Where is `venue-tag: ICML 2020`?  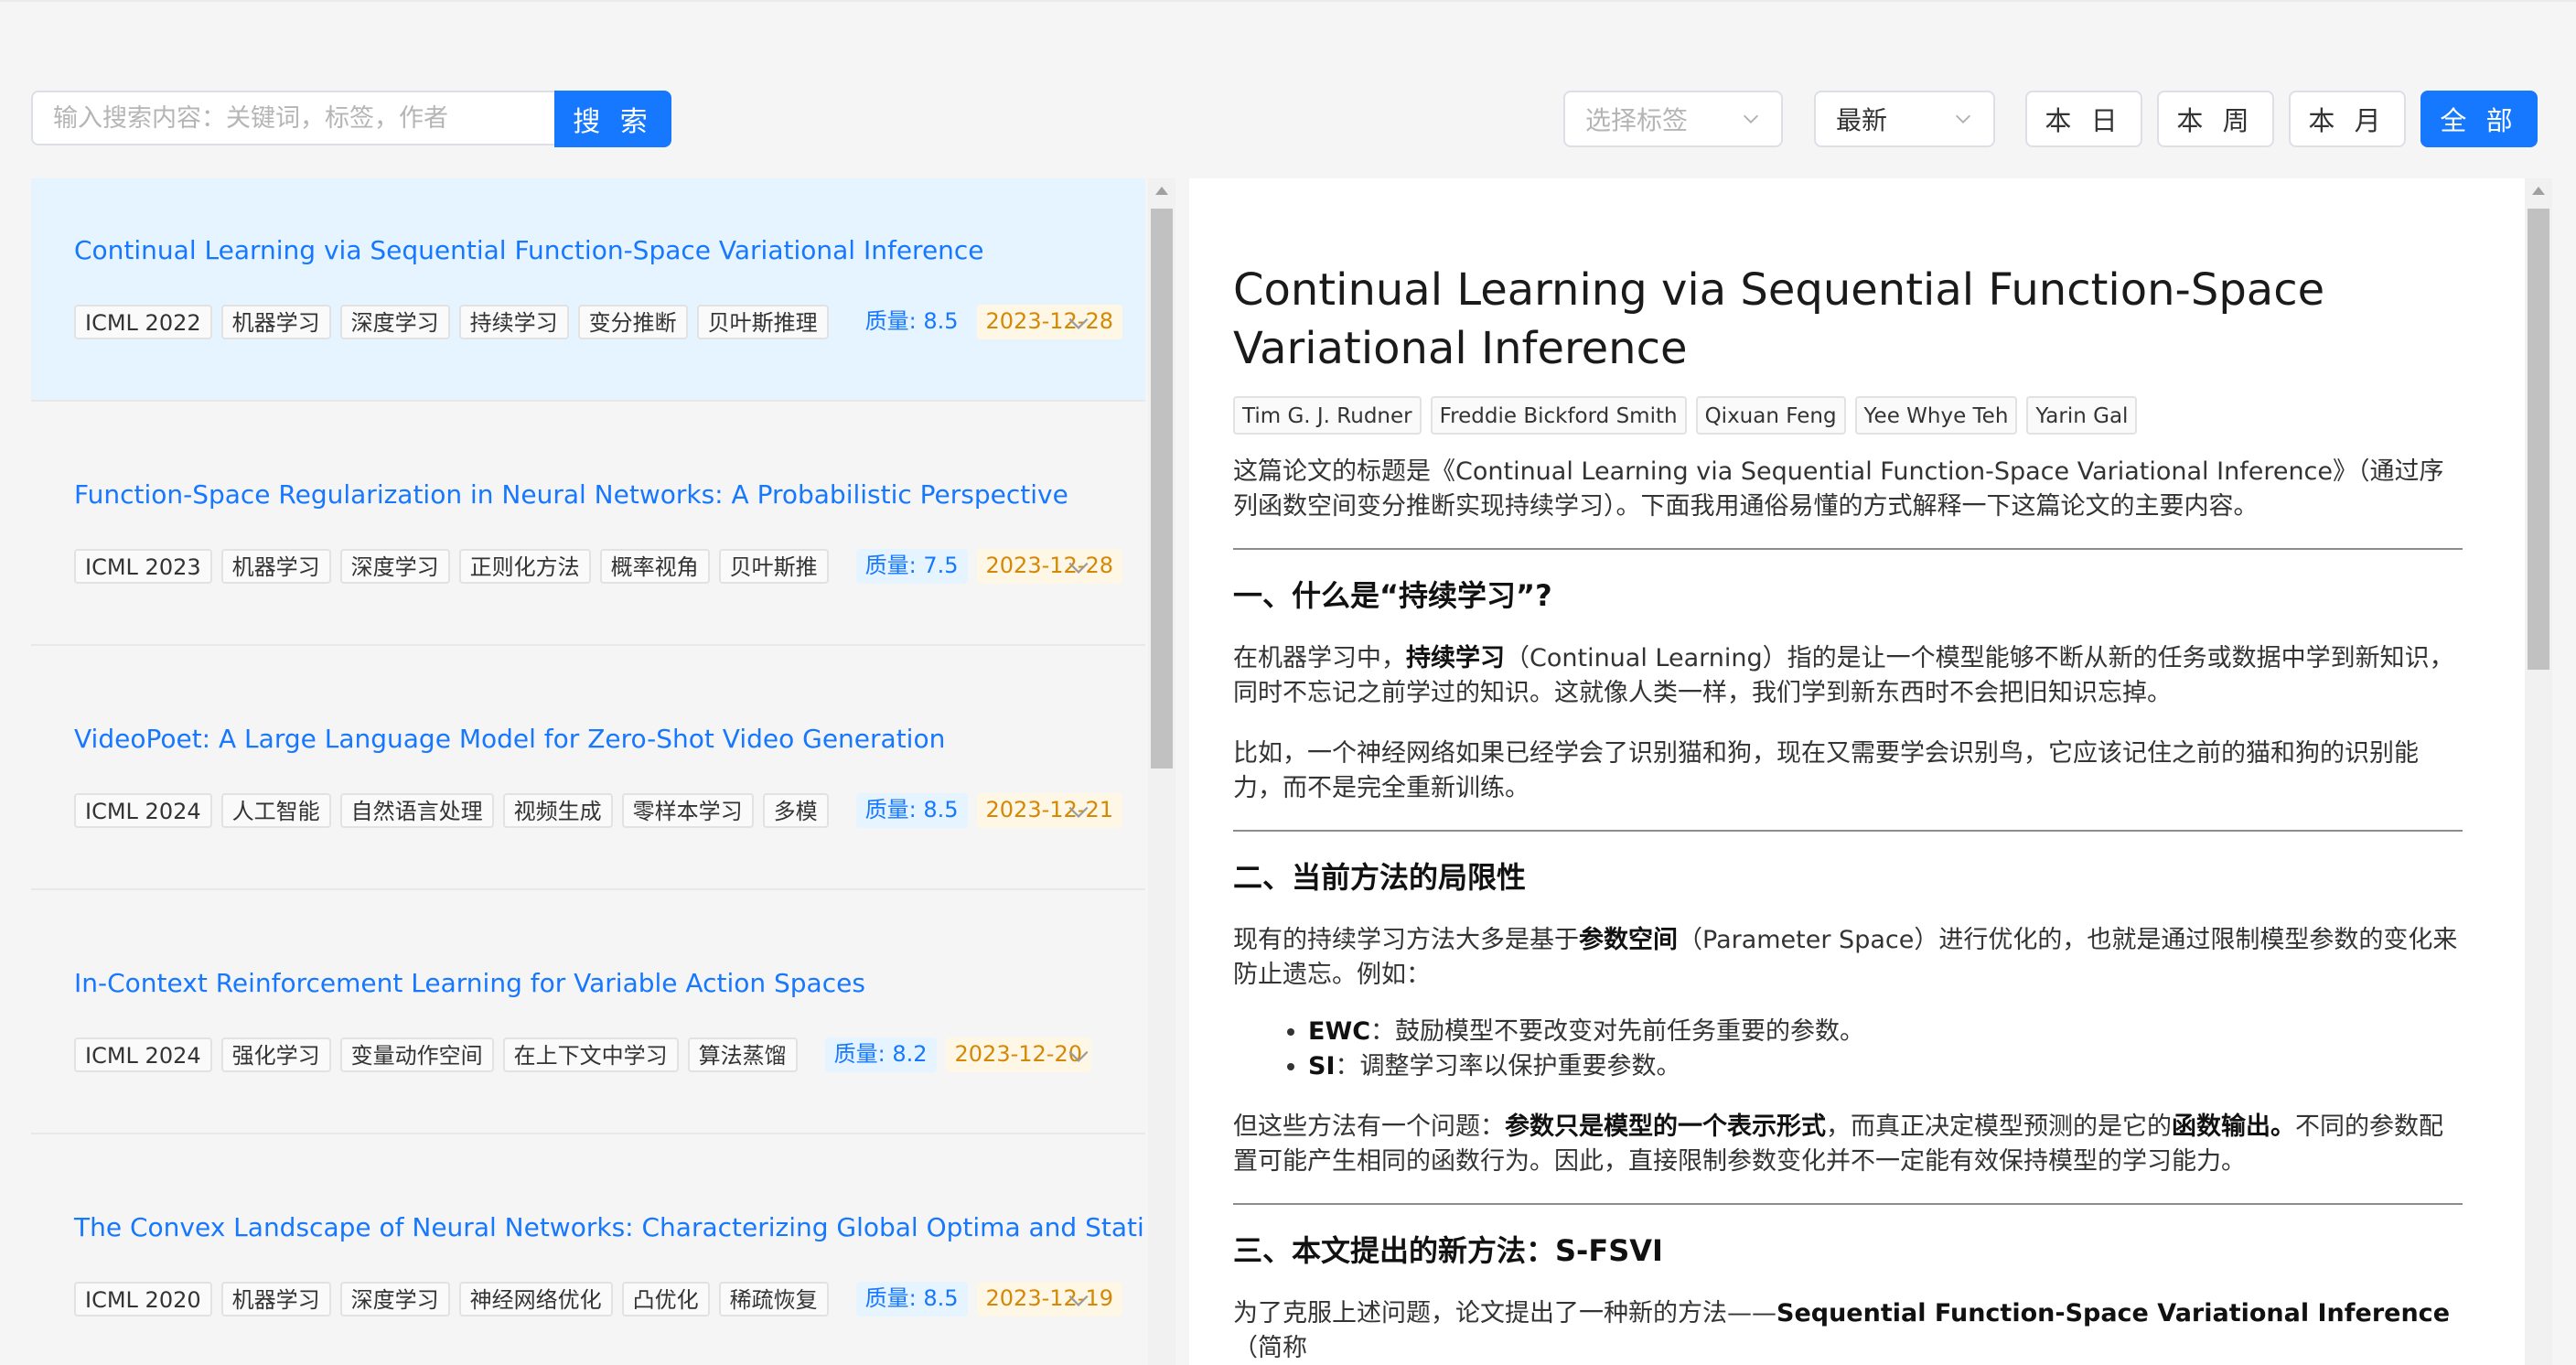 venue-tag: ICML 2020 is located at coordinates (143, 1299).